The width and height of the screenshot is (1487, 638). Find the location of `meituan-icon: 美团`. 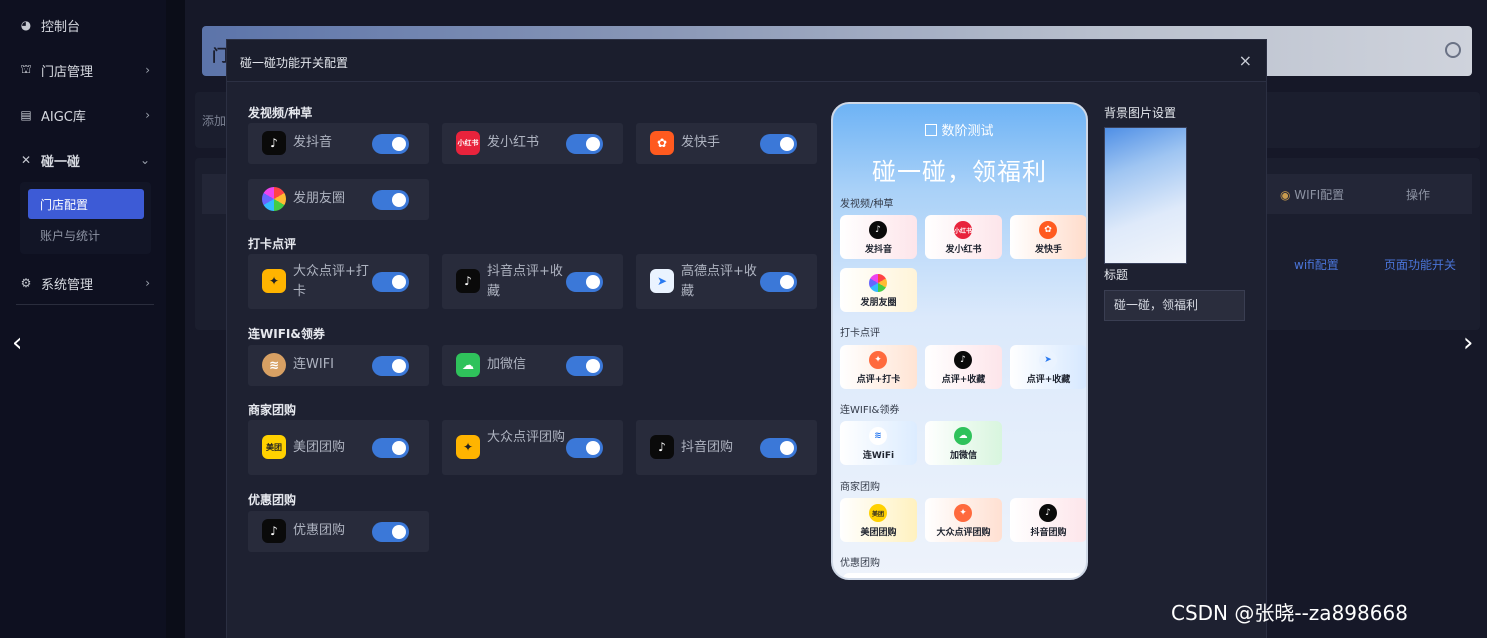

meituan-icon: 美团 is located at coordinates (878, 513).